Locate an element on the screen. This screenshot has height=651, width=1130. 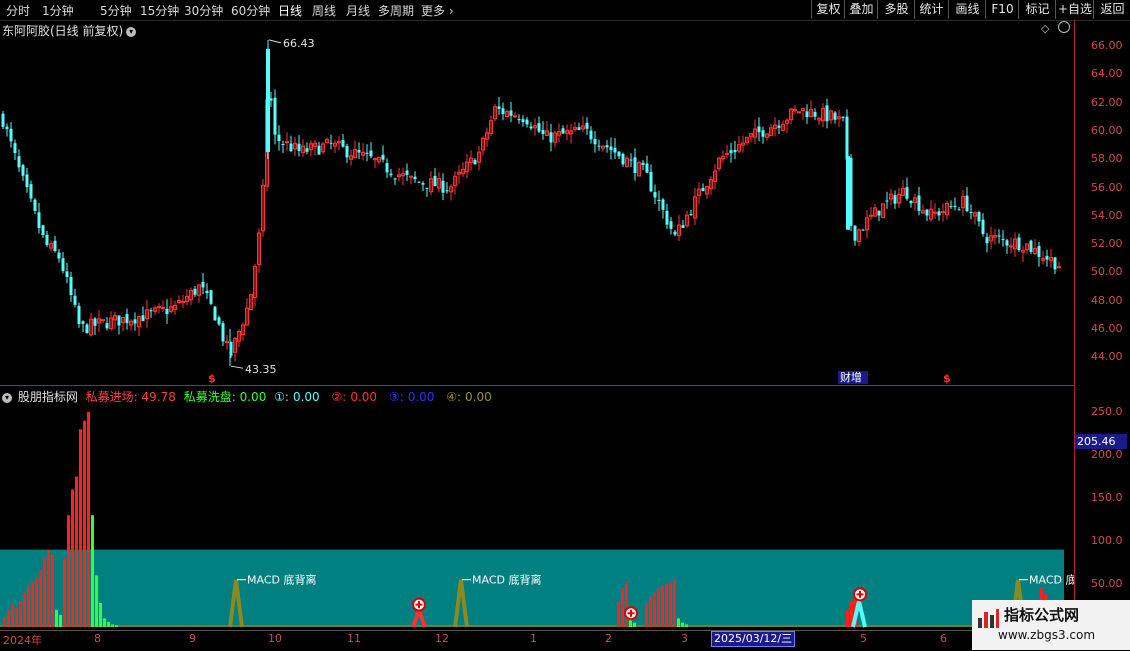
tab-more-label: 更多 is located at coordinates (433, 11).